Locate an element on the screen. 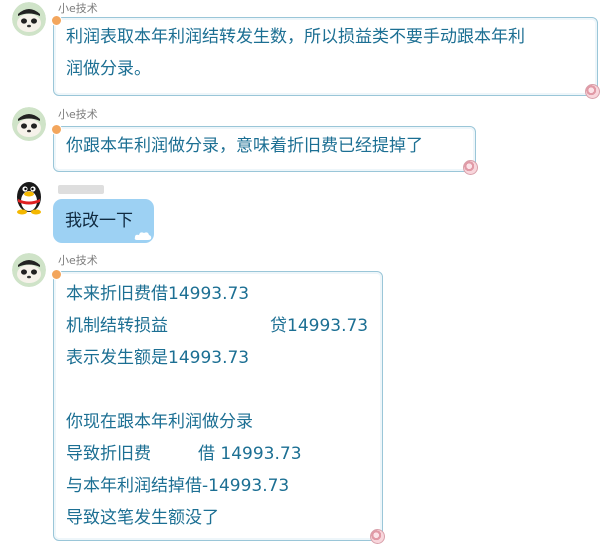  message-line: 利润表取本年利润结转发生数，所以损益类不要手动跟本年利 is located at coordinates (295, 37).